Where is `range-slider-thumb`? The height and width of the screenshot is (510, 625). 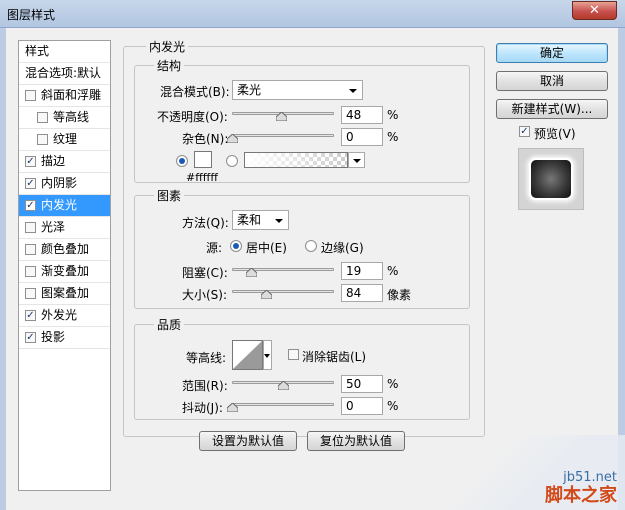 range-slider-thumb is located at coordinates (283, 385).